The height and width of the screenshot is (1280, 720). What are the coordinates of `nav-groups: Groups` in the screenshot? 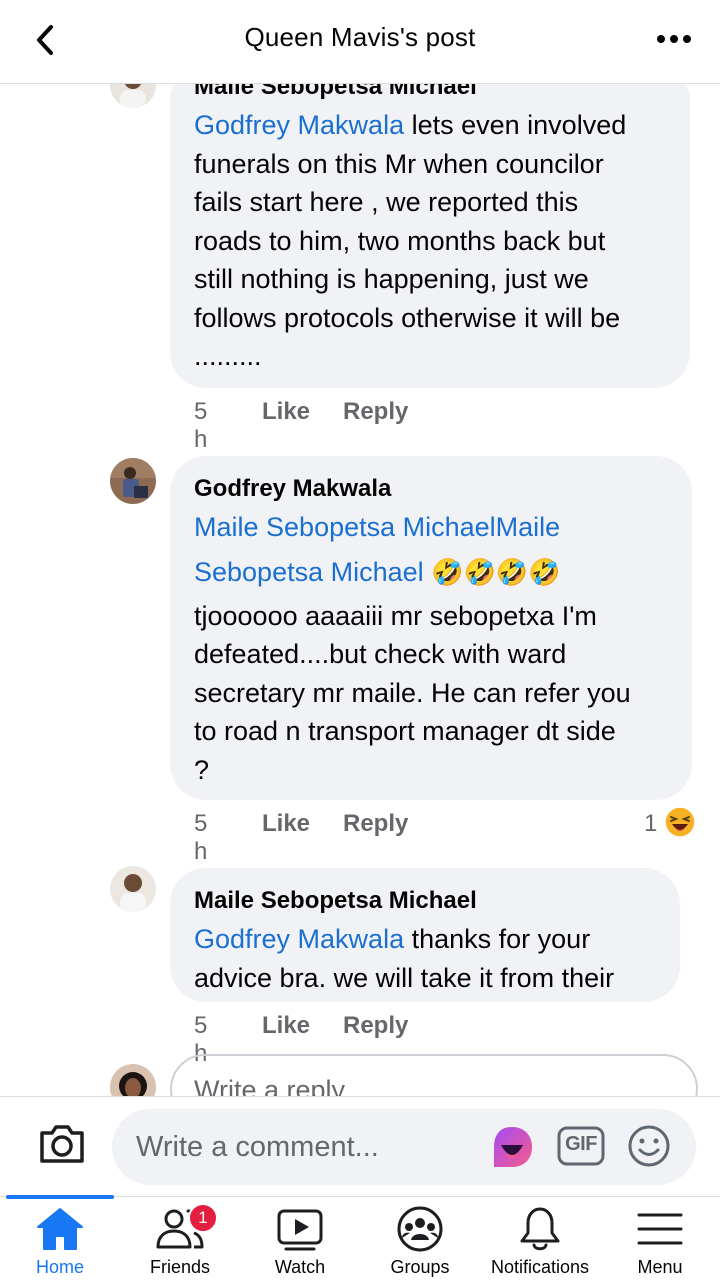 It's located at (420, 1238).